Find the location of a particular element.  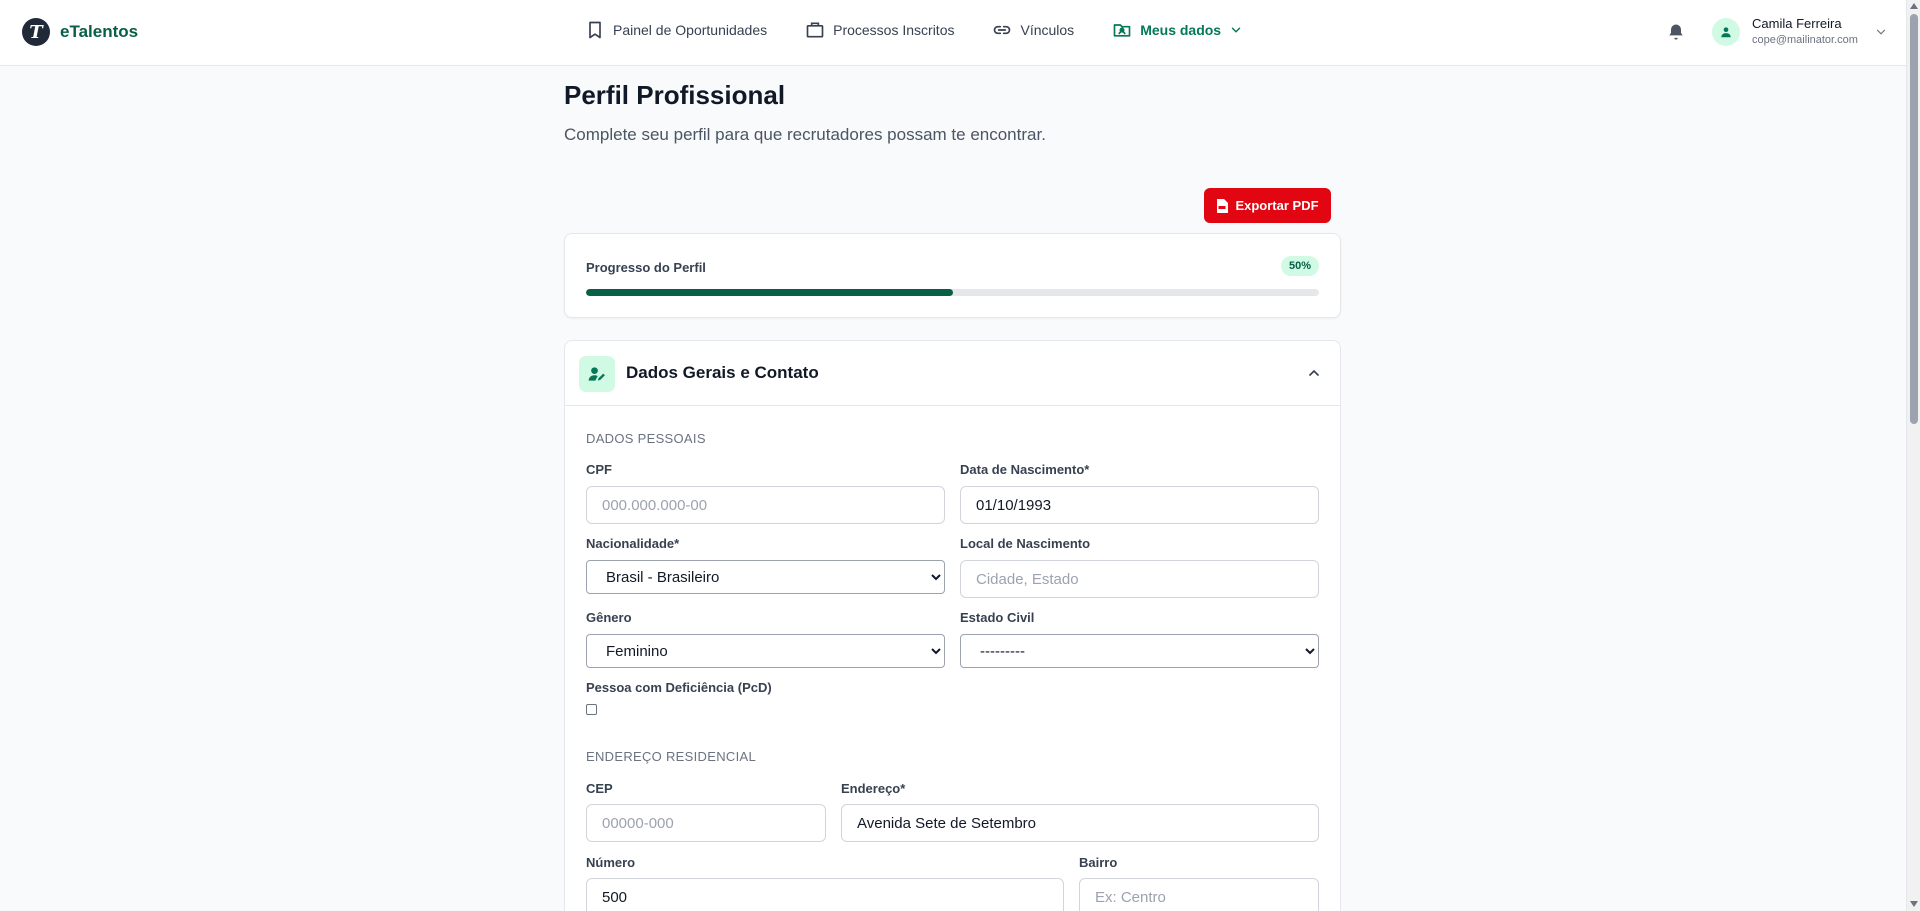

marital-status-label: Estado Civil is located at coordinates (997, 617).